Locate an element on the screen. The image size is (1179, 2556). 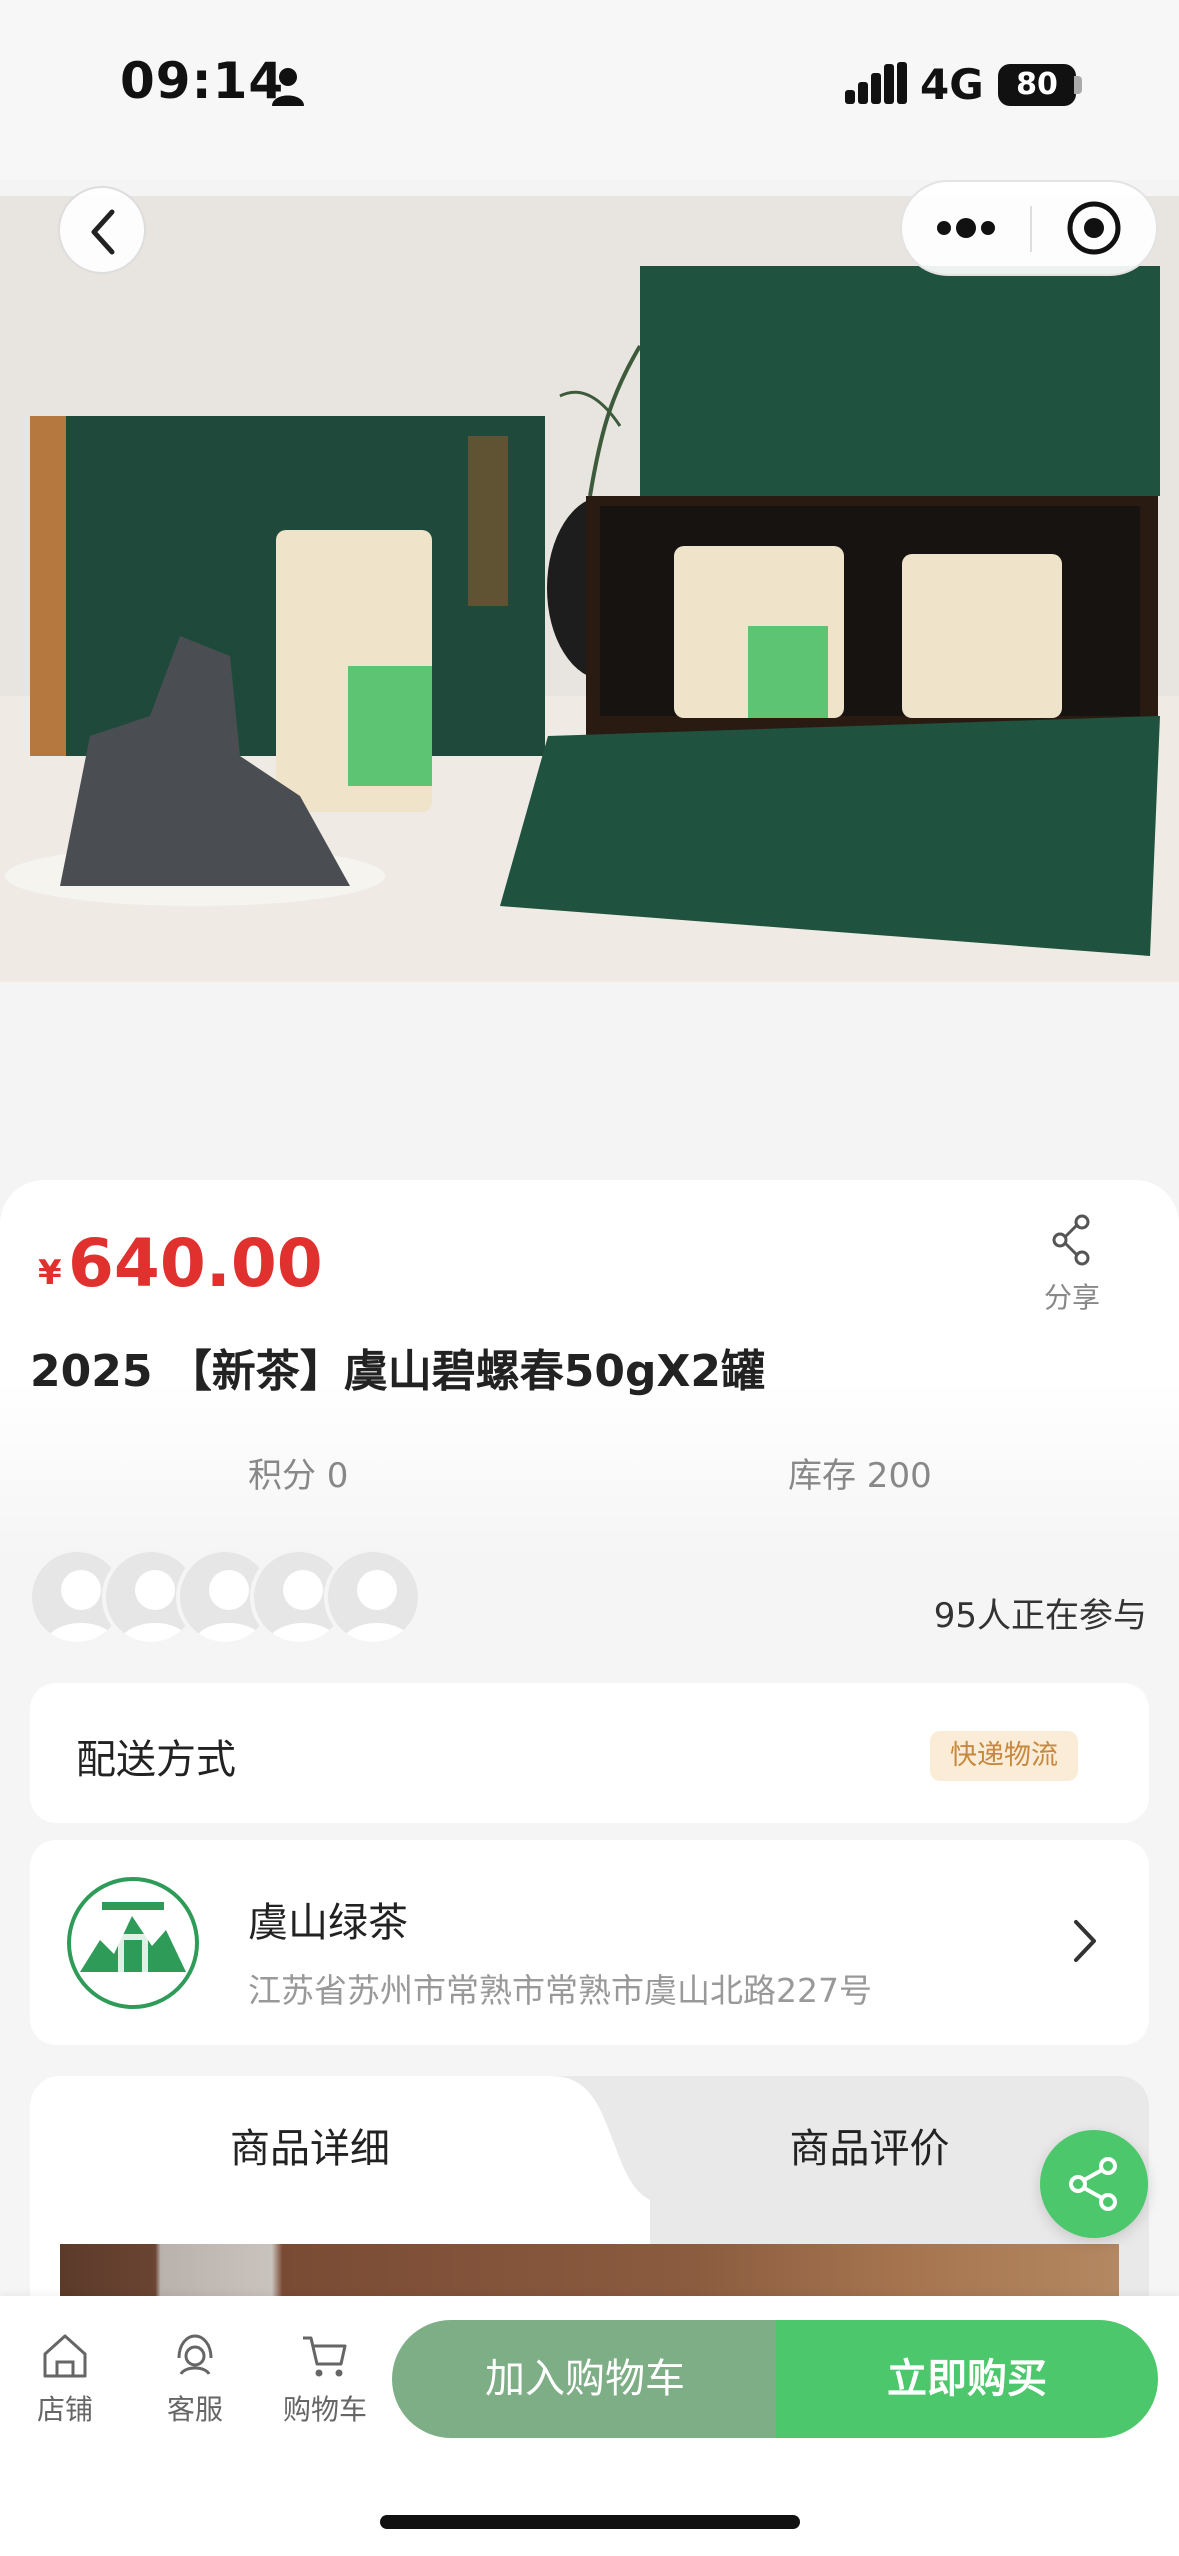
signal-icon is located at coordinates (876, 83).